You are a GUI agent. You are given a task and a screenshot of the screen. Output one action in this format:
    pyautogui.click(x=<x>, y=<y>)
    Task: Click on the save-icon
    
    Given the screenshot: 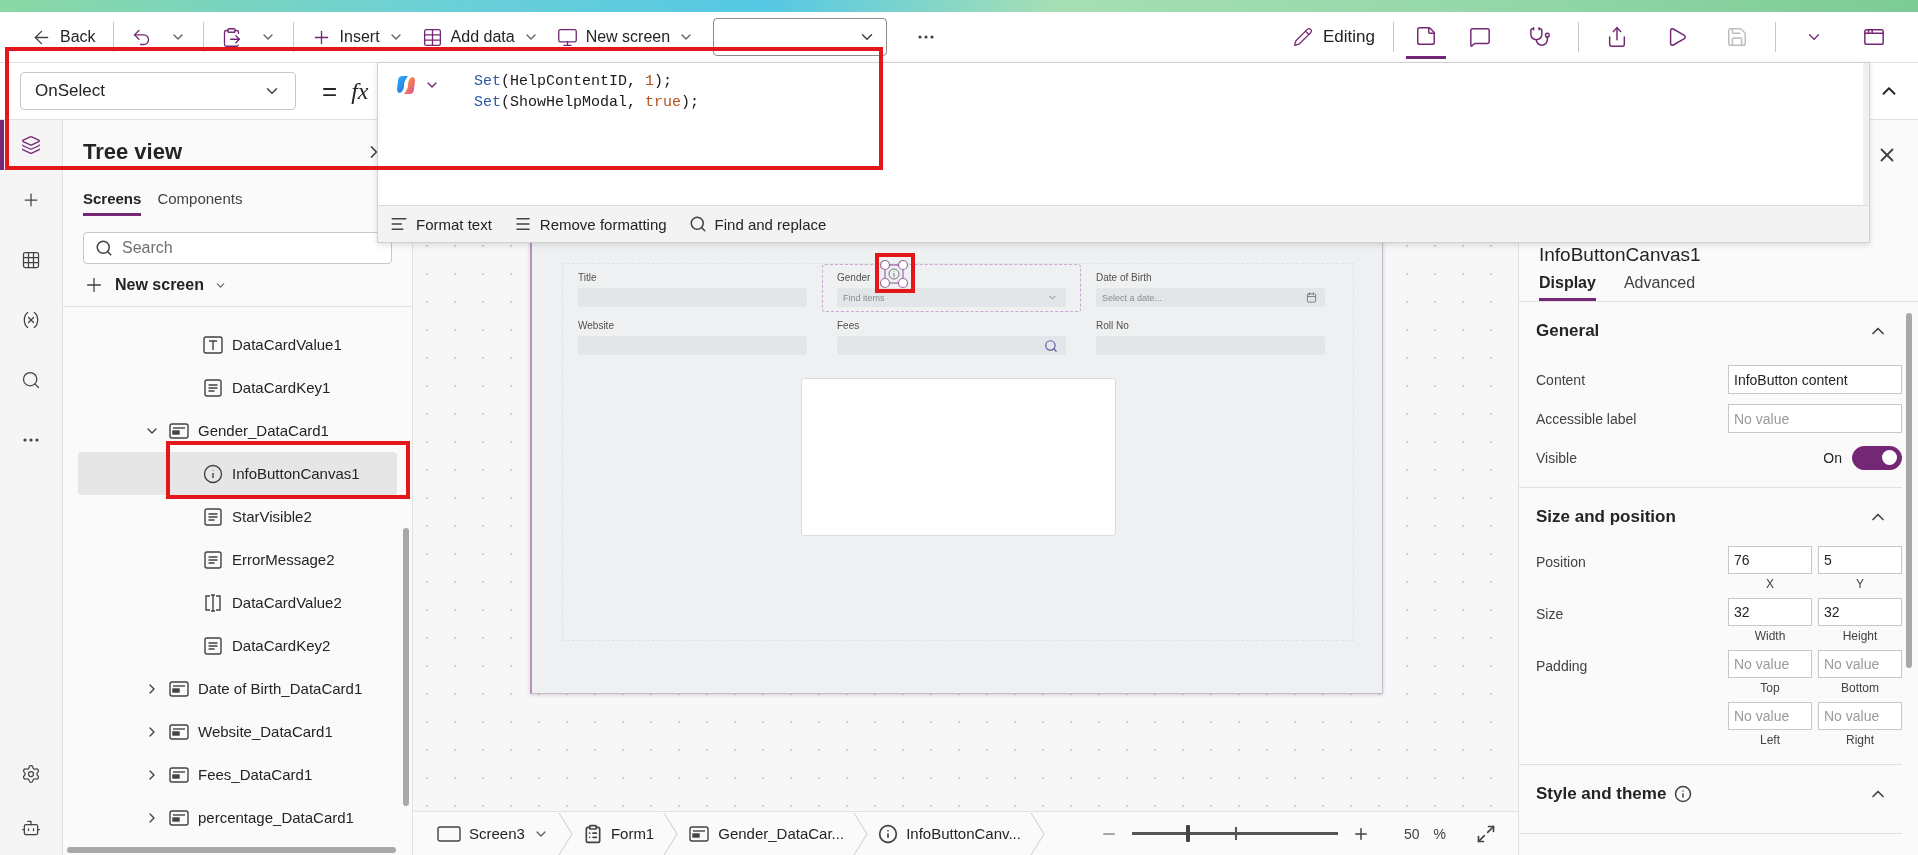 What is the action you would take?
    pyautogui.click(x=1737, y=37)
    